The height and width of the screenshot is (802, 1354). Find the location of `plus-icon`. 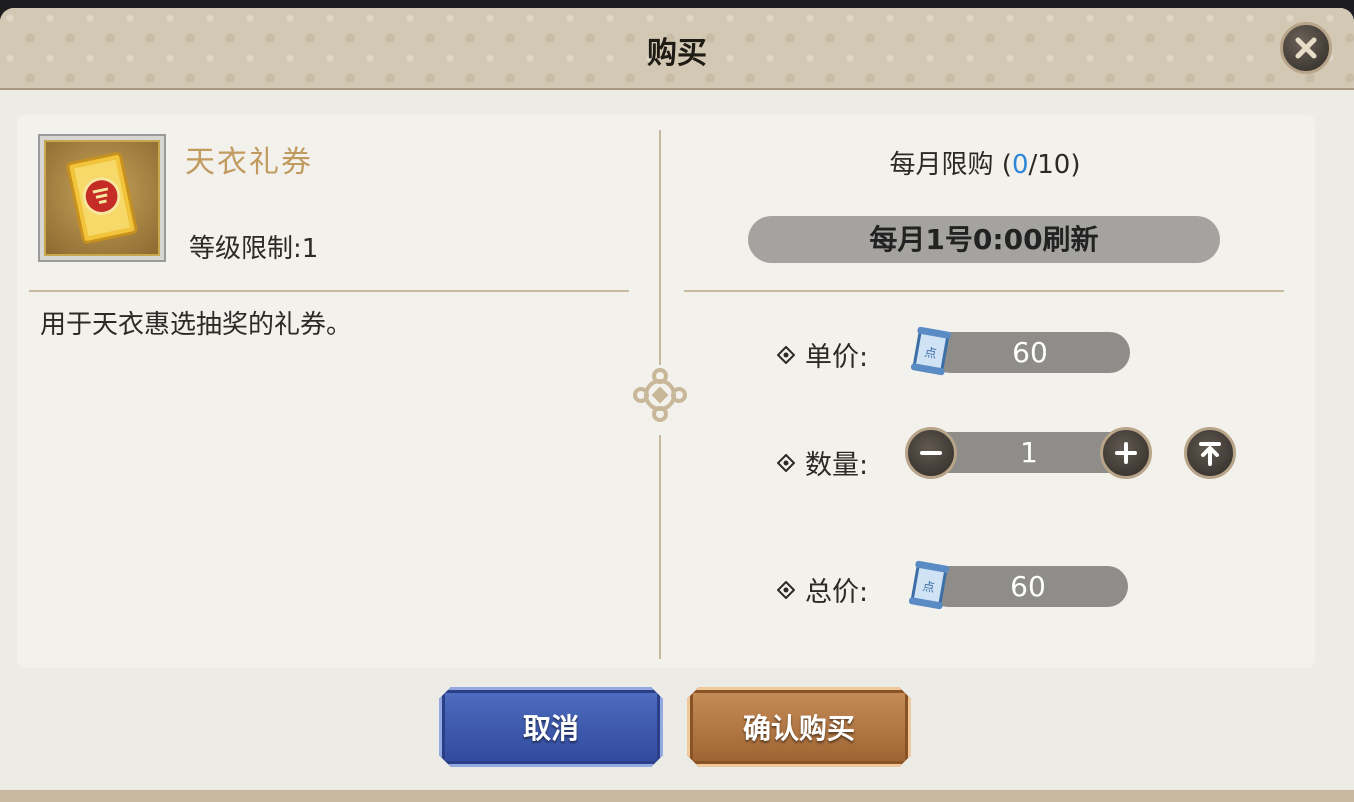

plus-icon is located at coordinates (1126, 453).